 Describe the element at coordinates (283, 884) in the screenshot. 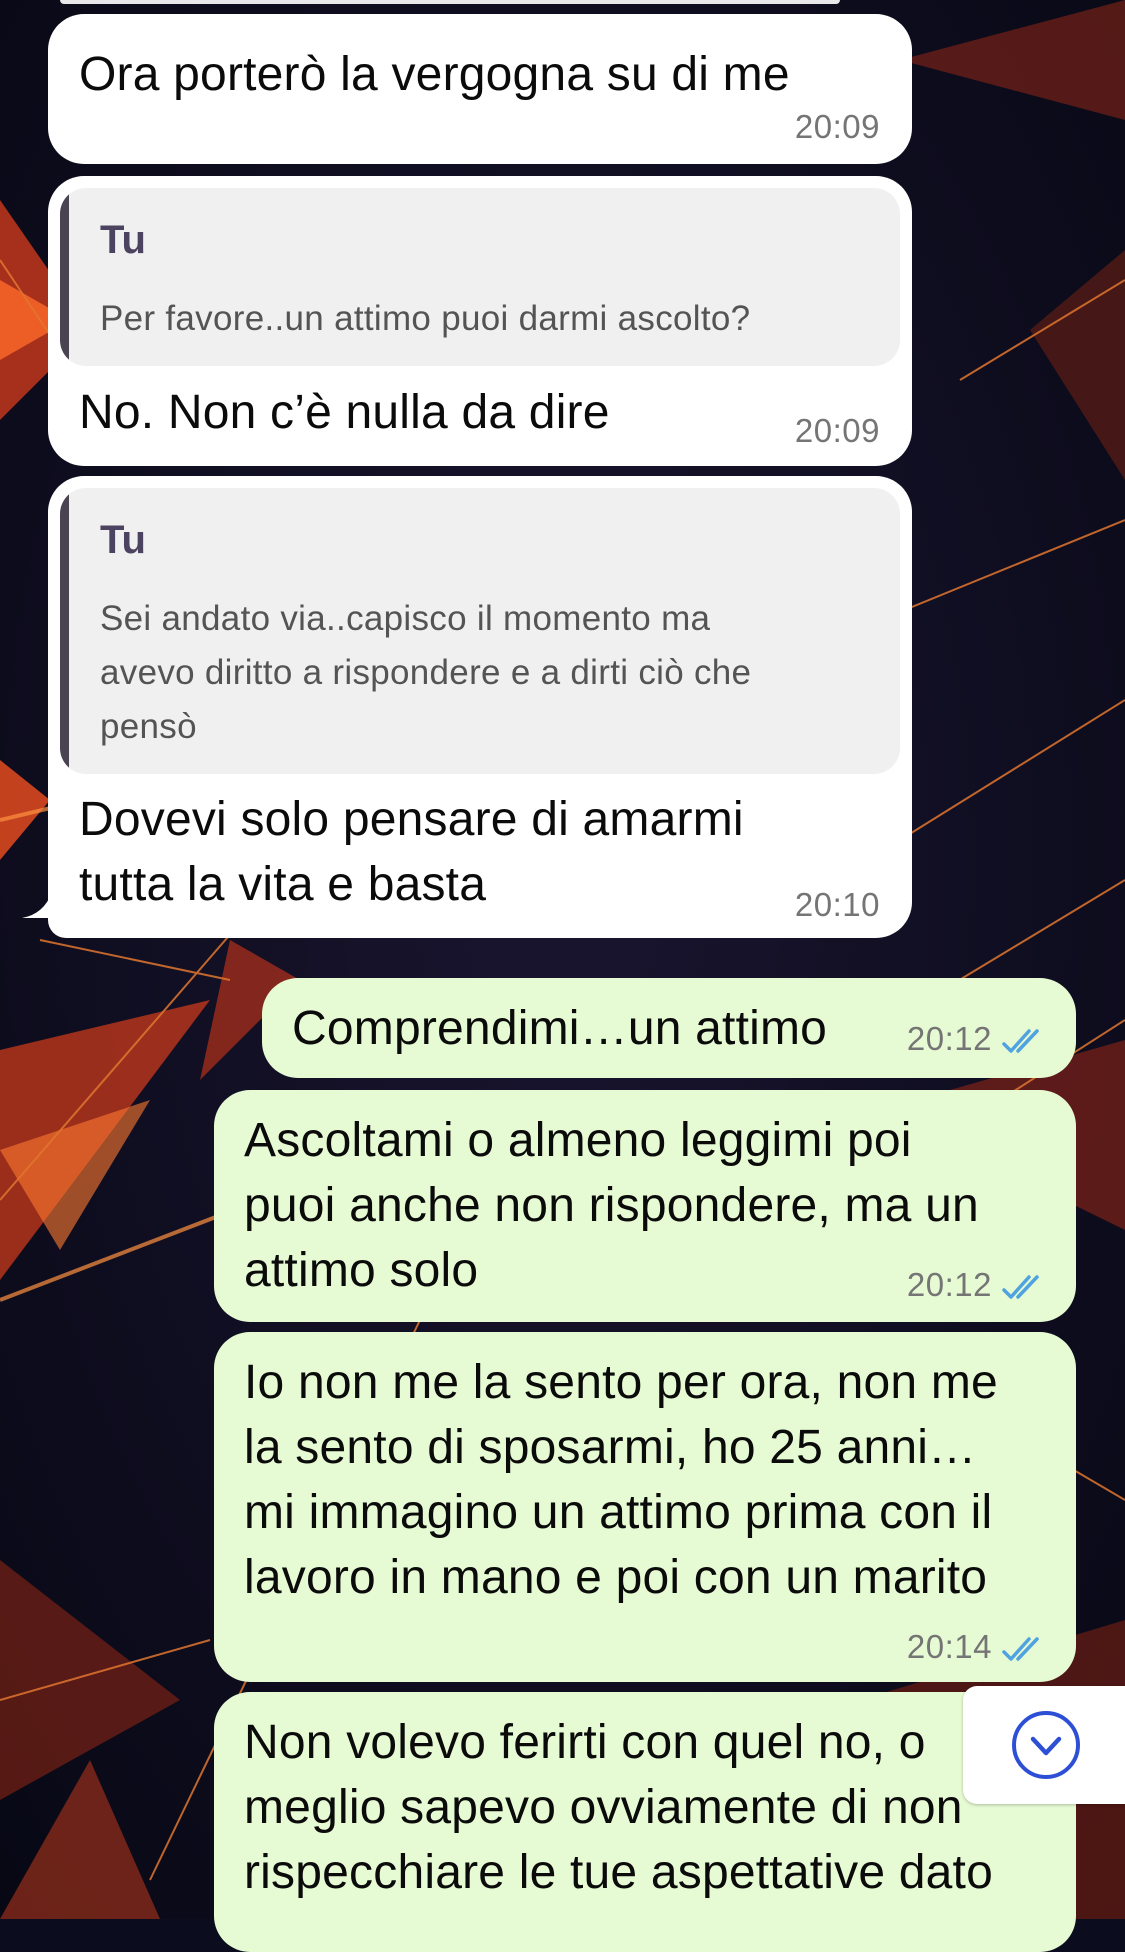

I see `message-text-line: tutta la vita e basta` at that location.